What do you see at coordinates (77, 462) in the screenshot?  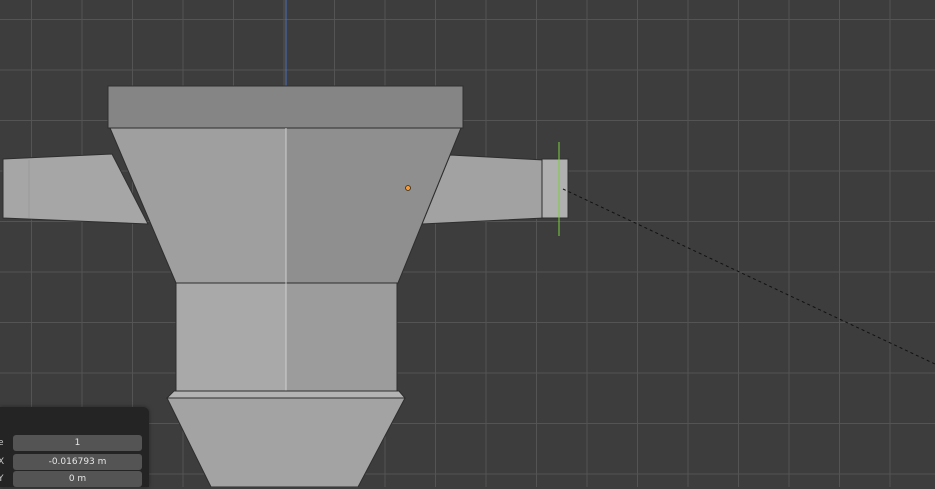 I see `property-field-x: -0.016793 m` at bounding box center [77, 462].